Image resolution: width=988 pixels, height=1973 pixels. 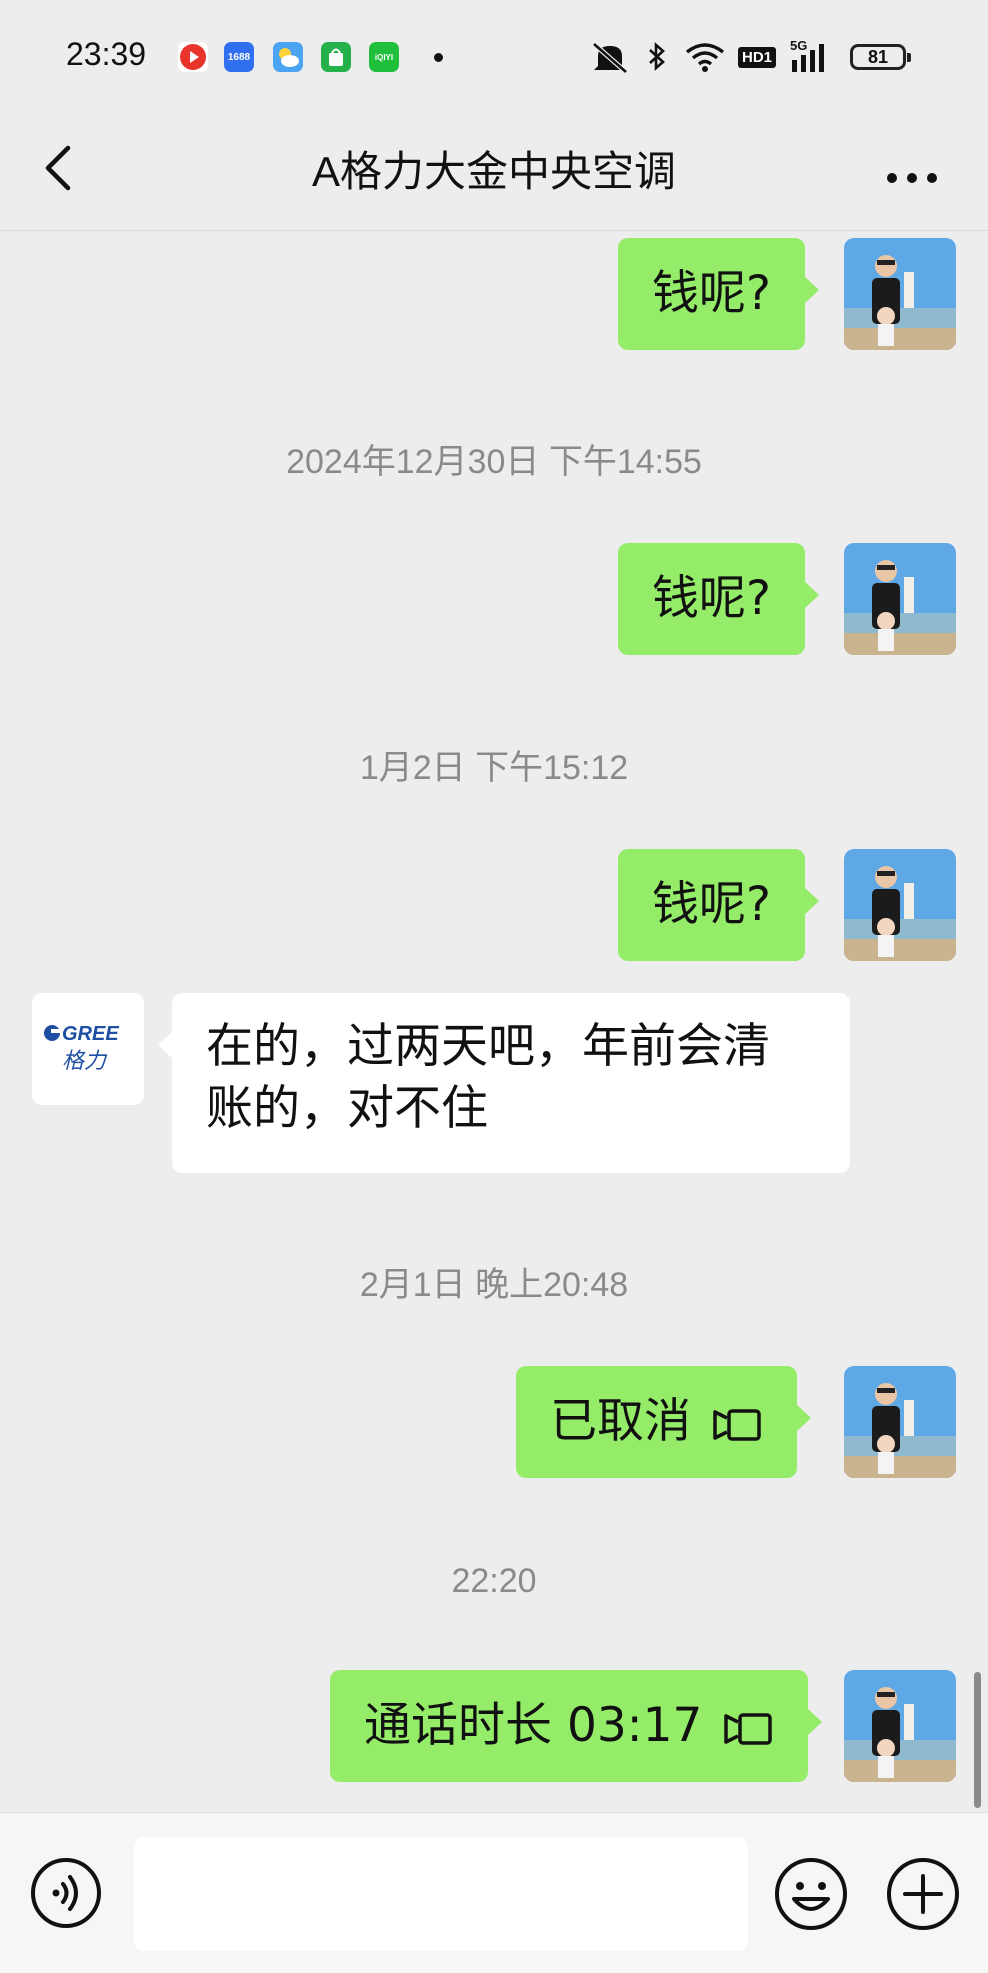 I want to click on input-bar, so click(x=494, y=1892).